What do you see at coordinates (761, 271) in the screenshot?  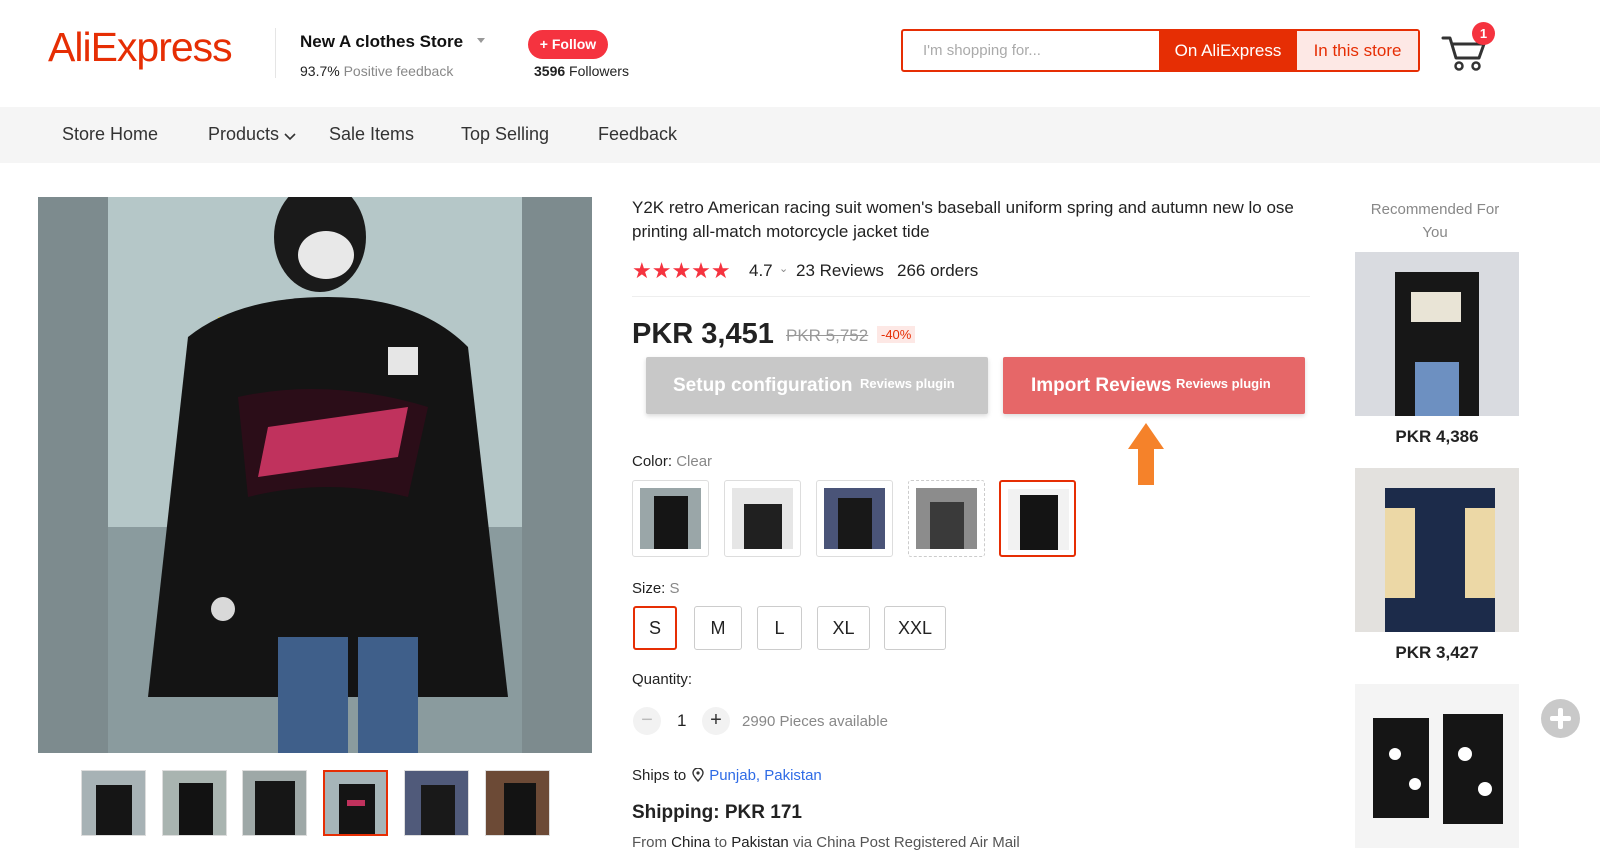 I see `rating-value: 4.7` at bounding box center [761, 271].